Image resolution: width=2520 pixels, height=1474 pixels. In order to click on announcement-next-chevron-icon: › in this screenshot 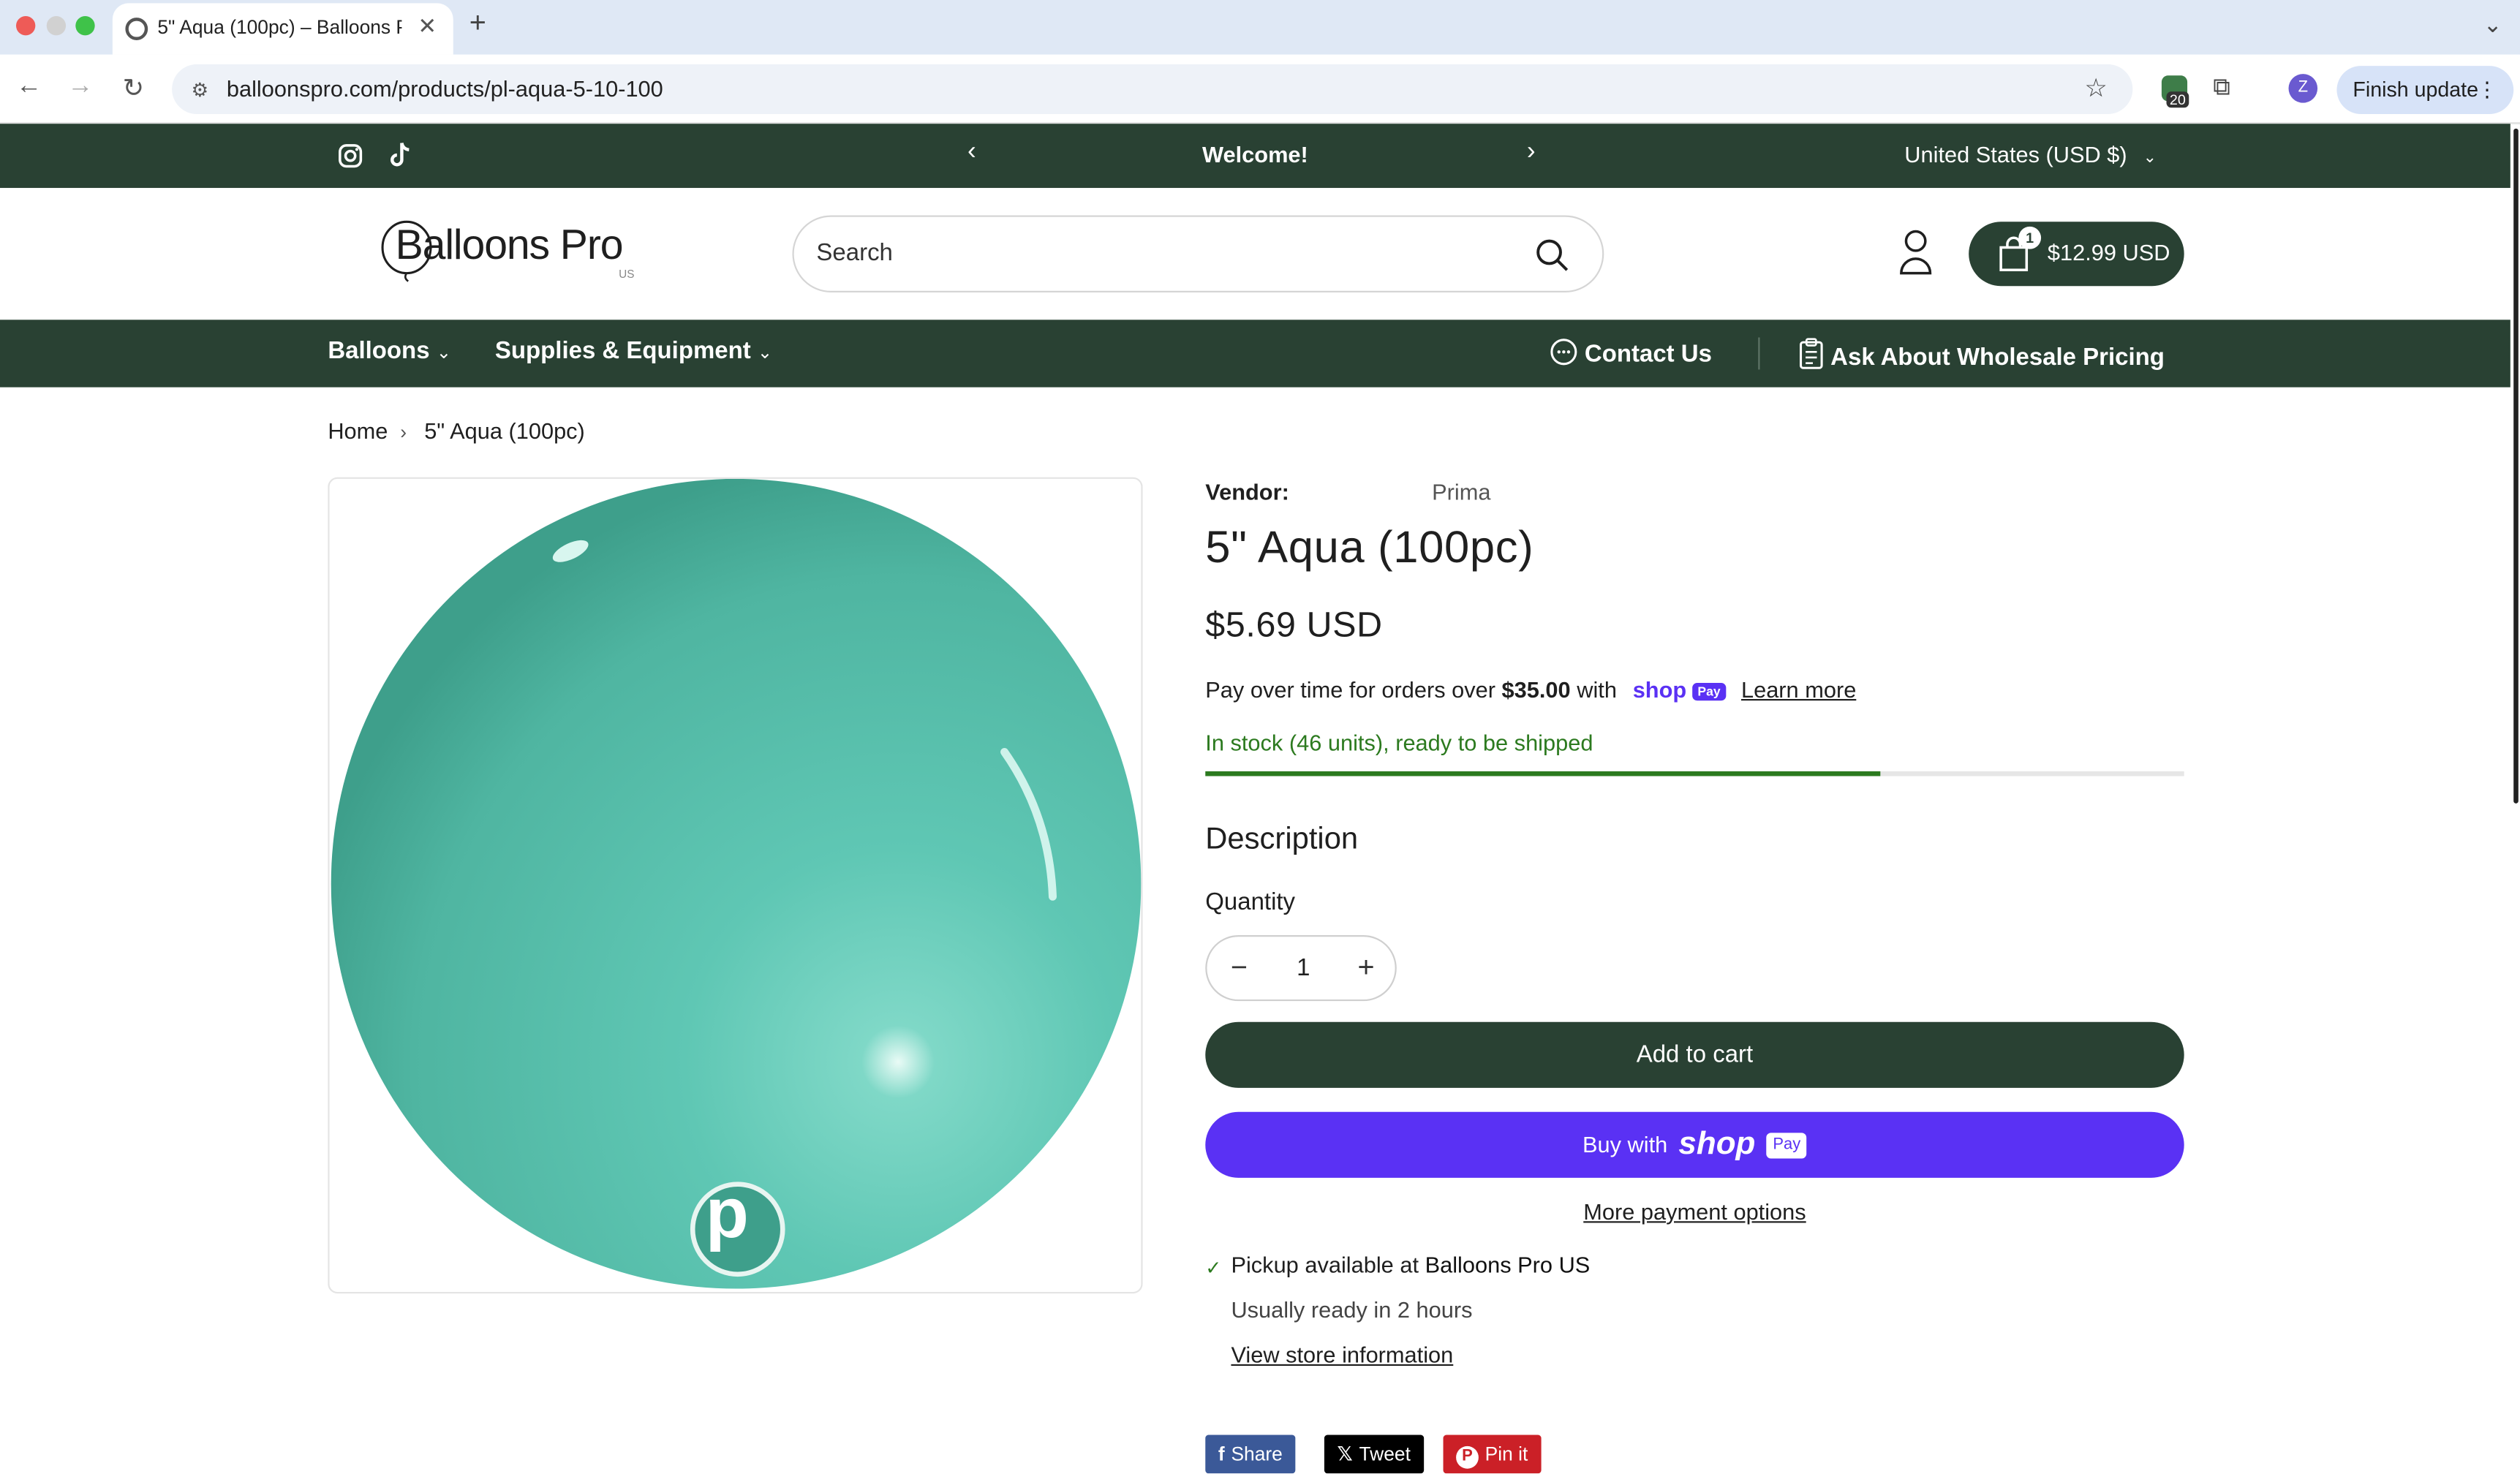, I will do `click(1532, 152)`.